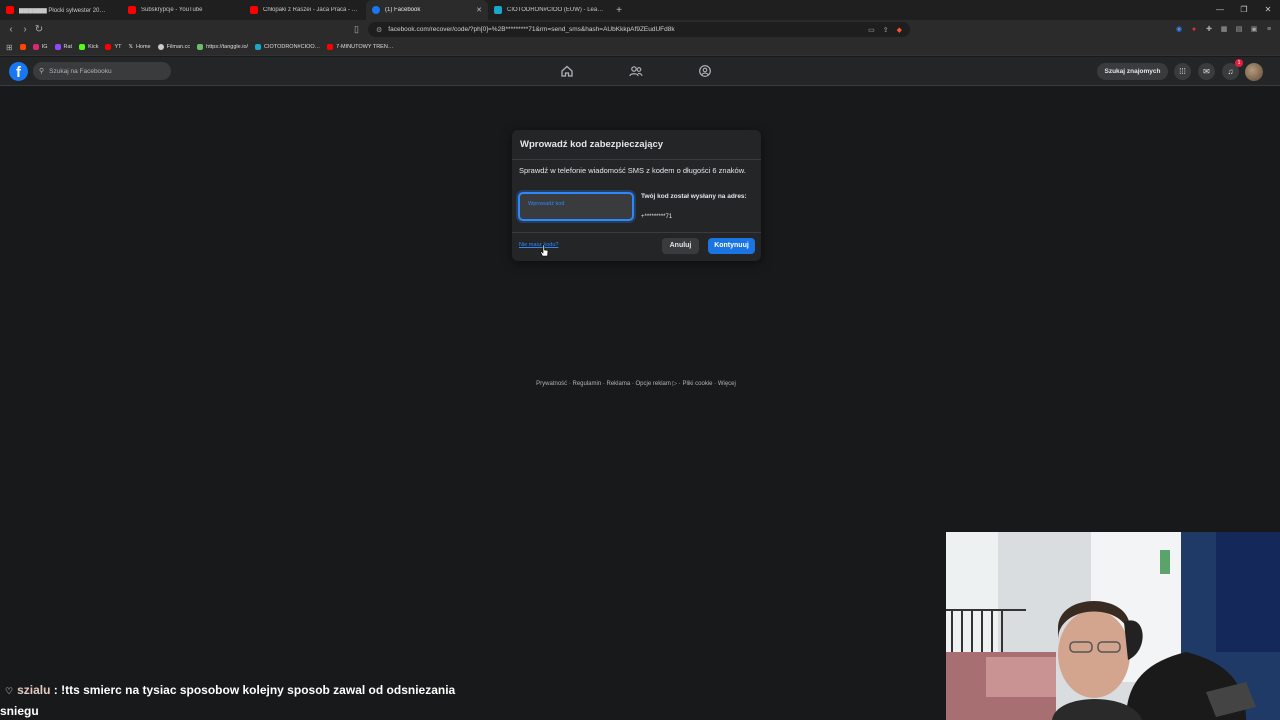 This screenshot has height=720, width=1280. I want to click on sidebar-icon: ▤, so click(1239, 30).